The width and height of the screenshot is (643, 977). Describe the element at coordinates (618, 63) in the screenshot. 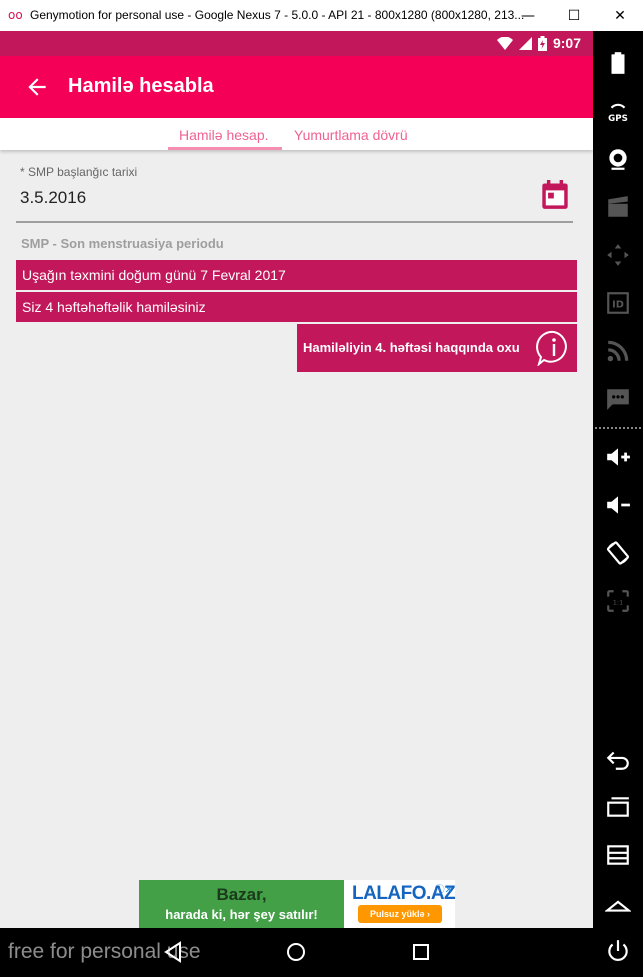

I see `battery-icon` at that location.